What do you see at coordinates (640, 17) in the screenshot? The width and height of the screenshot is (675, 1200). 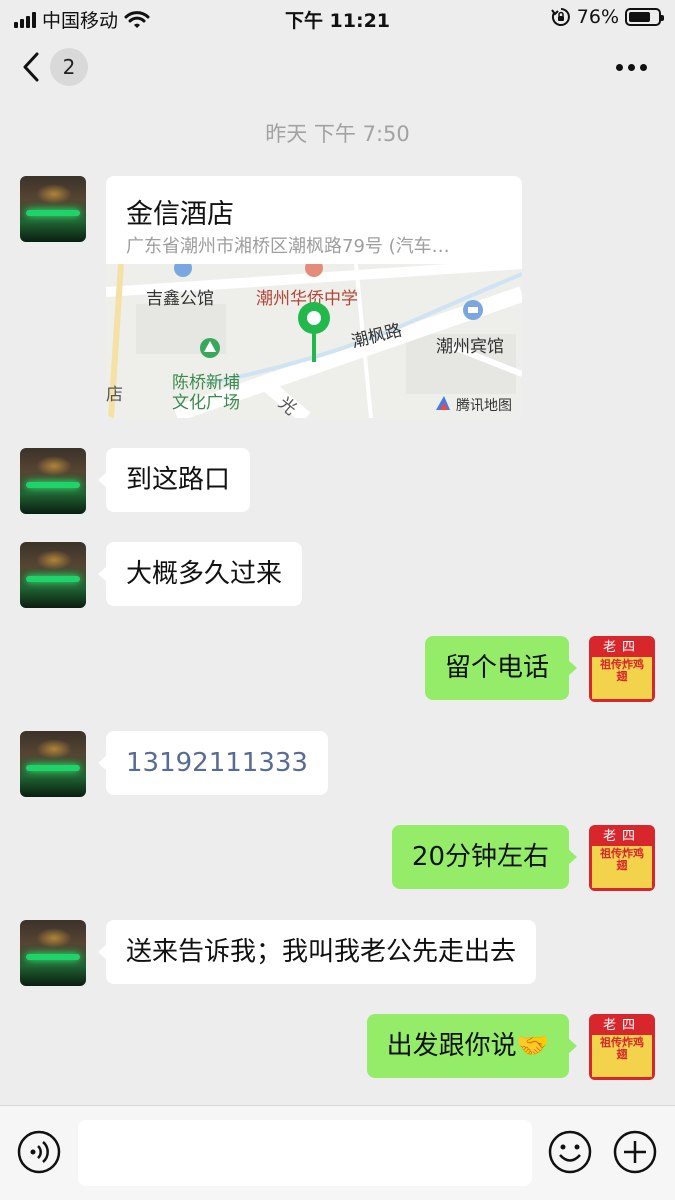 I see `battery-fill` at bounding box center [640, 17].